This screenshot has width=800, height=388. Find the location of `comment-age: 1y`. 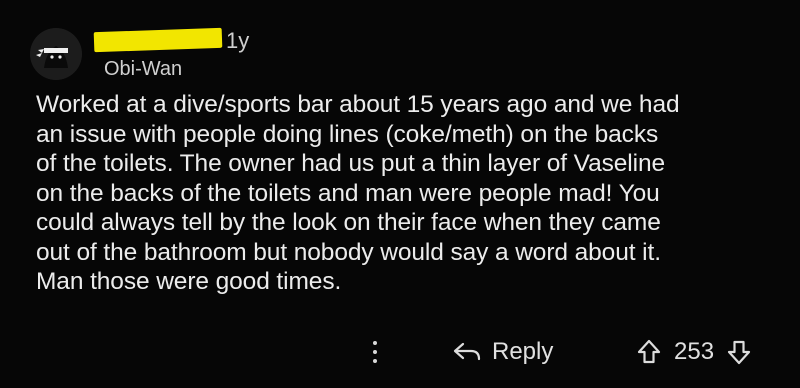

comment-age: 1y is located at coordinates (238, 40).